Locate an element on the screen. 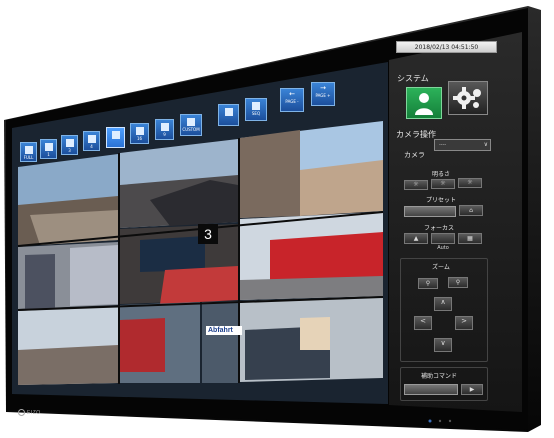 The height and width of the screenshot is (438, 554). pan-down-button: ∨ is located at coordinates (443, 345).